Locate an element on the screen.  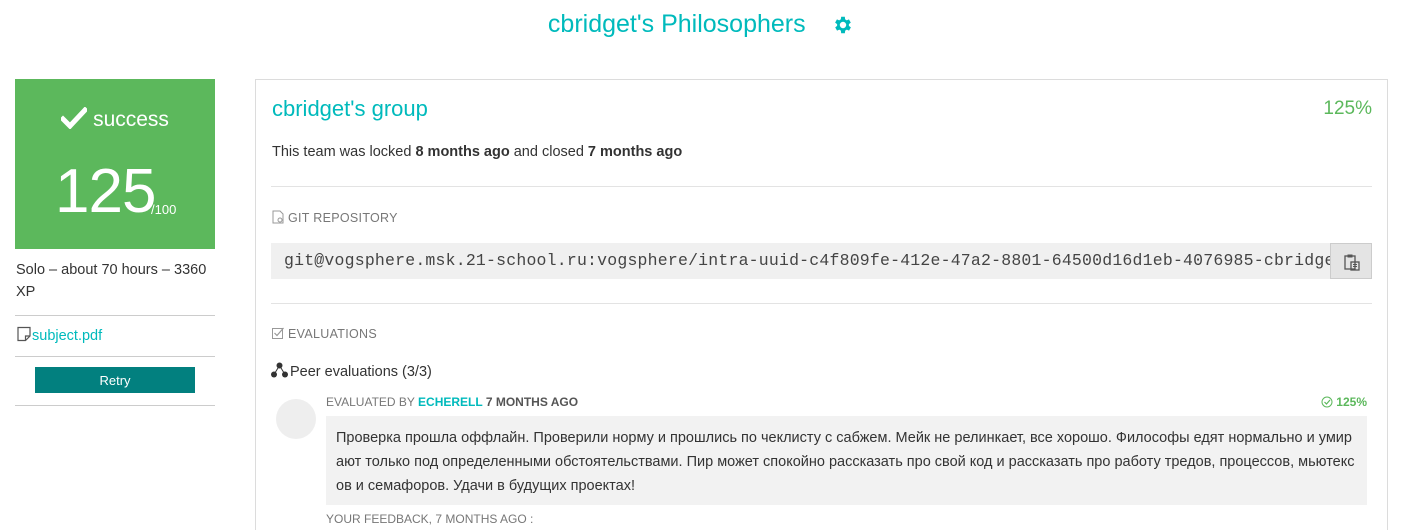
feedback-label: YOUR FEEDBACK, 7 MONTHS AGO : is located at coordinates (430, 519).